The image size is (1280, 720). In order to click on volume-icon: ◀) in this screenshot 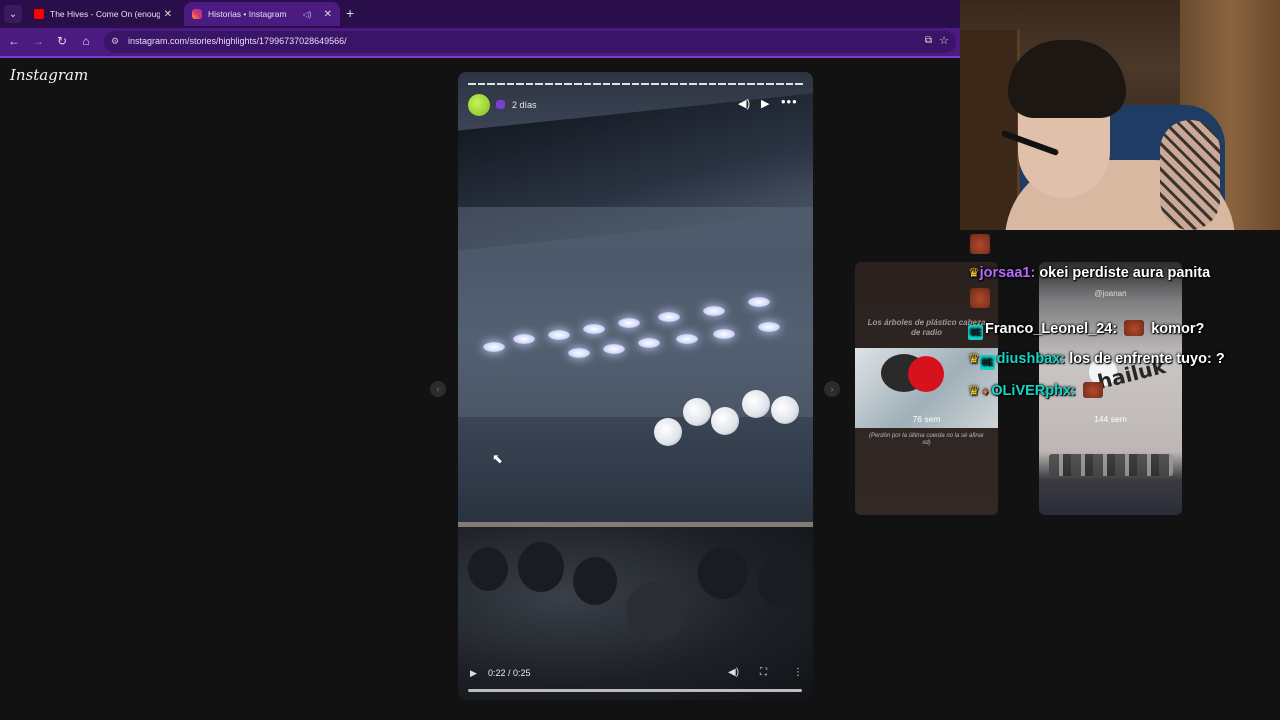, I will do `click(744, 103)`.